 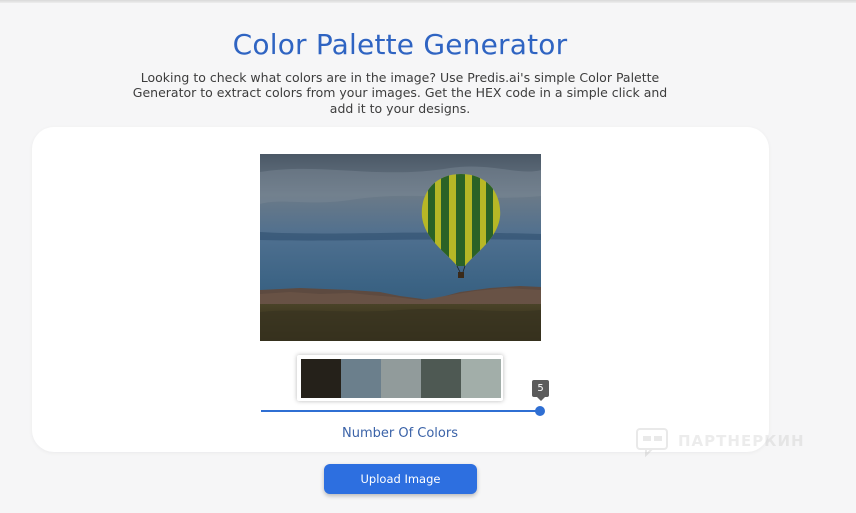 I want to click on watermark: ПАРТНЕРКИН, so click(x=720, y=441).